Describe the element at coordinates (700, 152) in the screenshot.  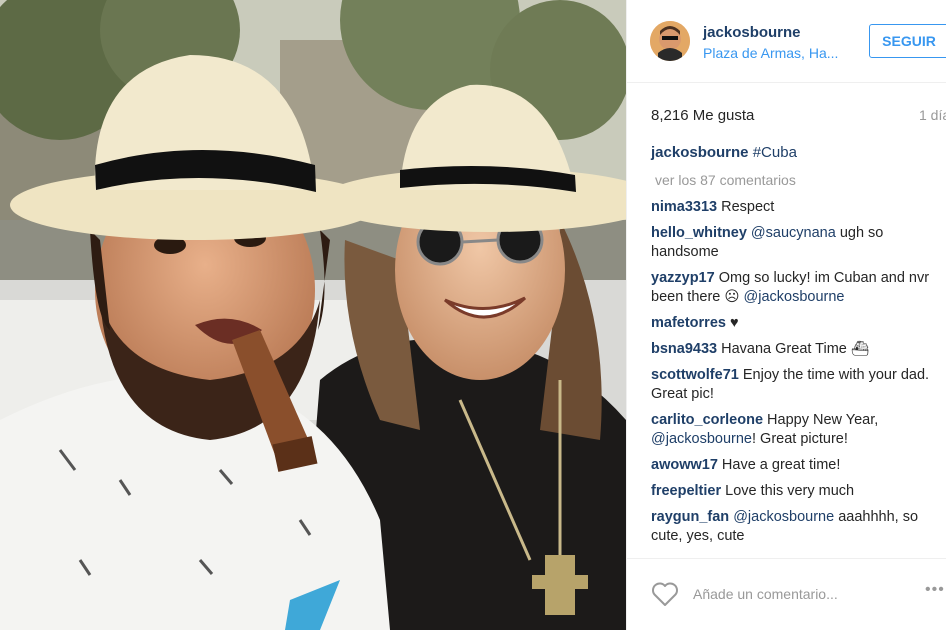
I see `caption-username: jackosbourne` at that location.